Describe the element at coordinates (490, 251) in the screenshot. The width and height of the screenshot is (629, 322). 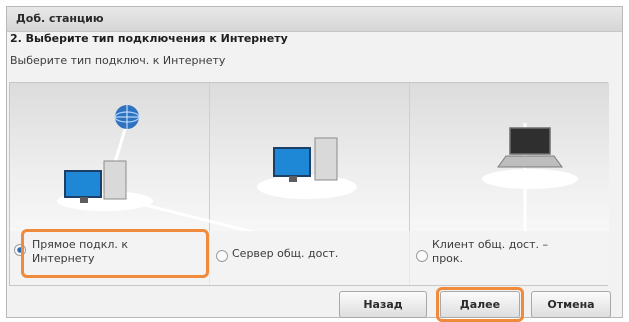
I see `shared-client-label: Клиент общ. дост. – прок.` at that location.